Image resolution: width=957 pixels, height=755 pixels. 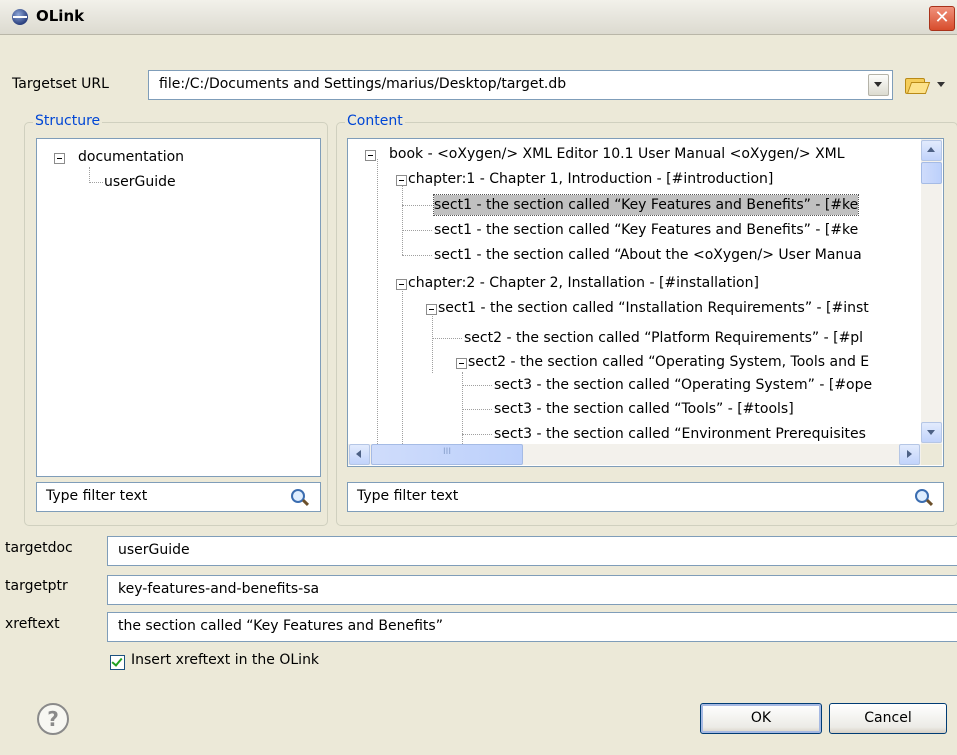 What do you see at coordinates (931, 173) in the screenshot?
I see `vertical-scroll-thumb` at bounding box center [931, 173].